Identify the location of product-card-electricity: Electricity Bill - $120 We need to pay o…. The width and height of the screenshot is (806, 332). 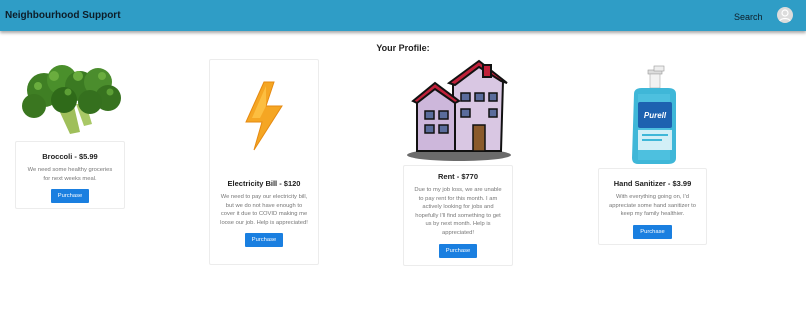
(264, 162).